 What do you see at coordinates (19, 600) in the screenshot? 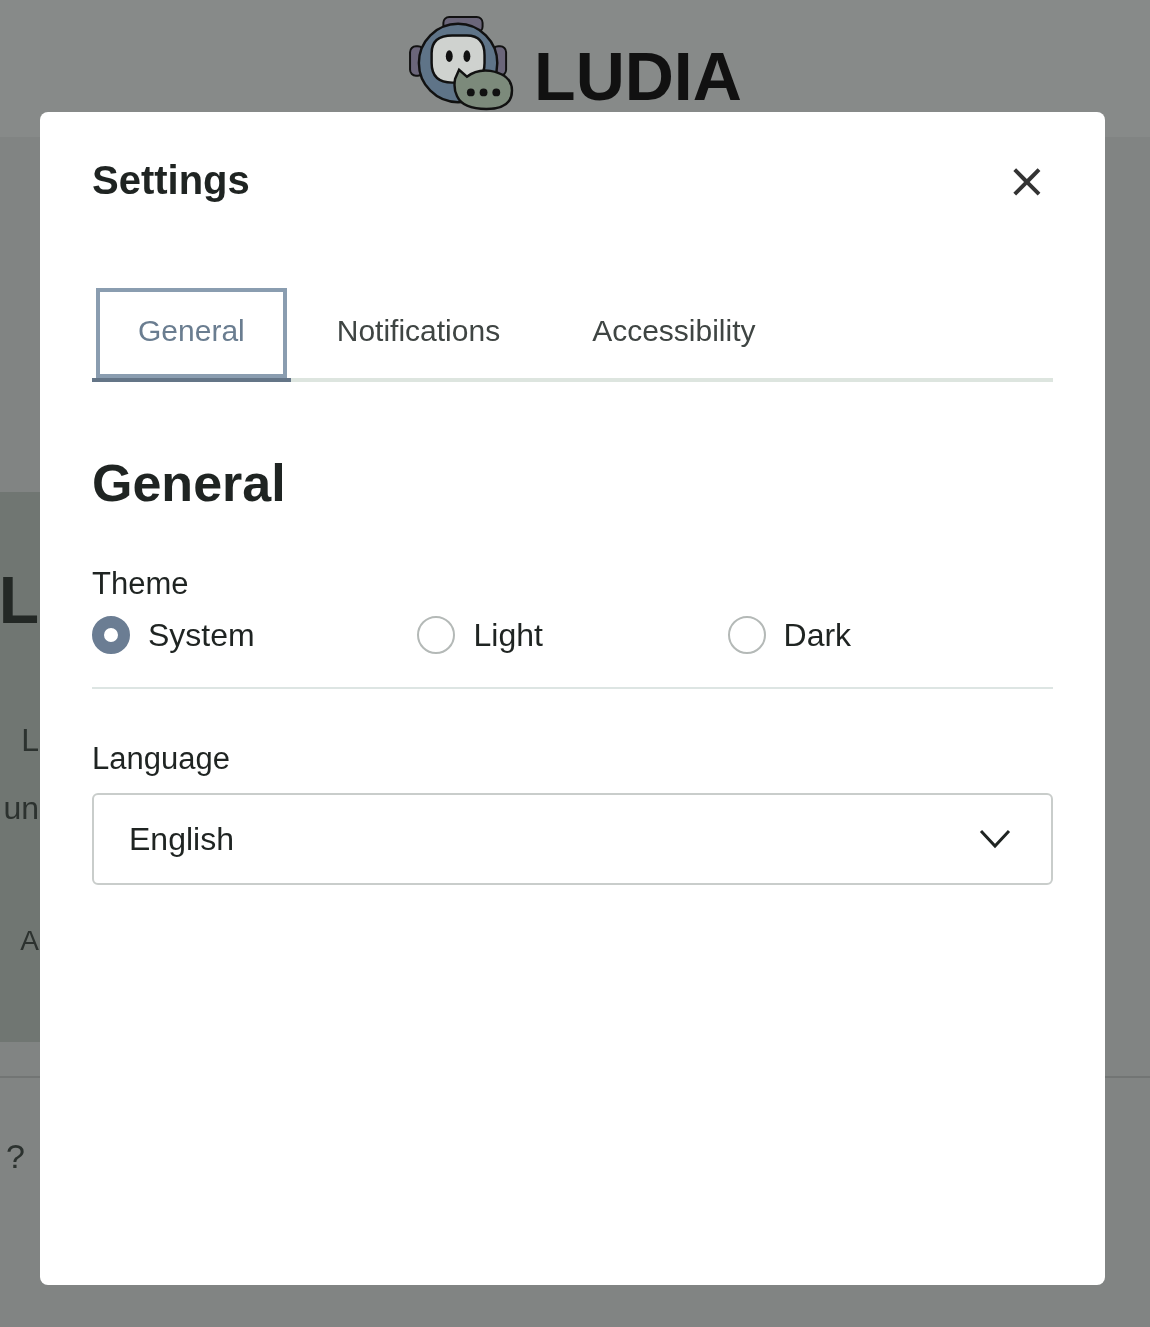
I see `hero-heading: L` at bounding box center [19, 600].